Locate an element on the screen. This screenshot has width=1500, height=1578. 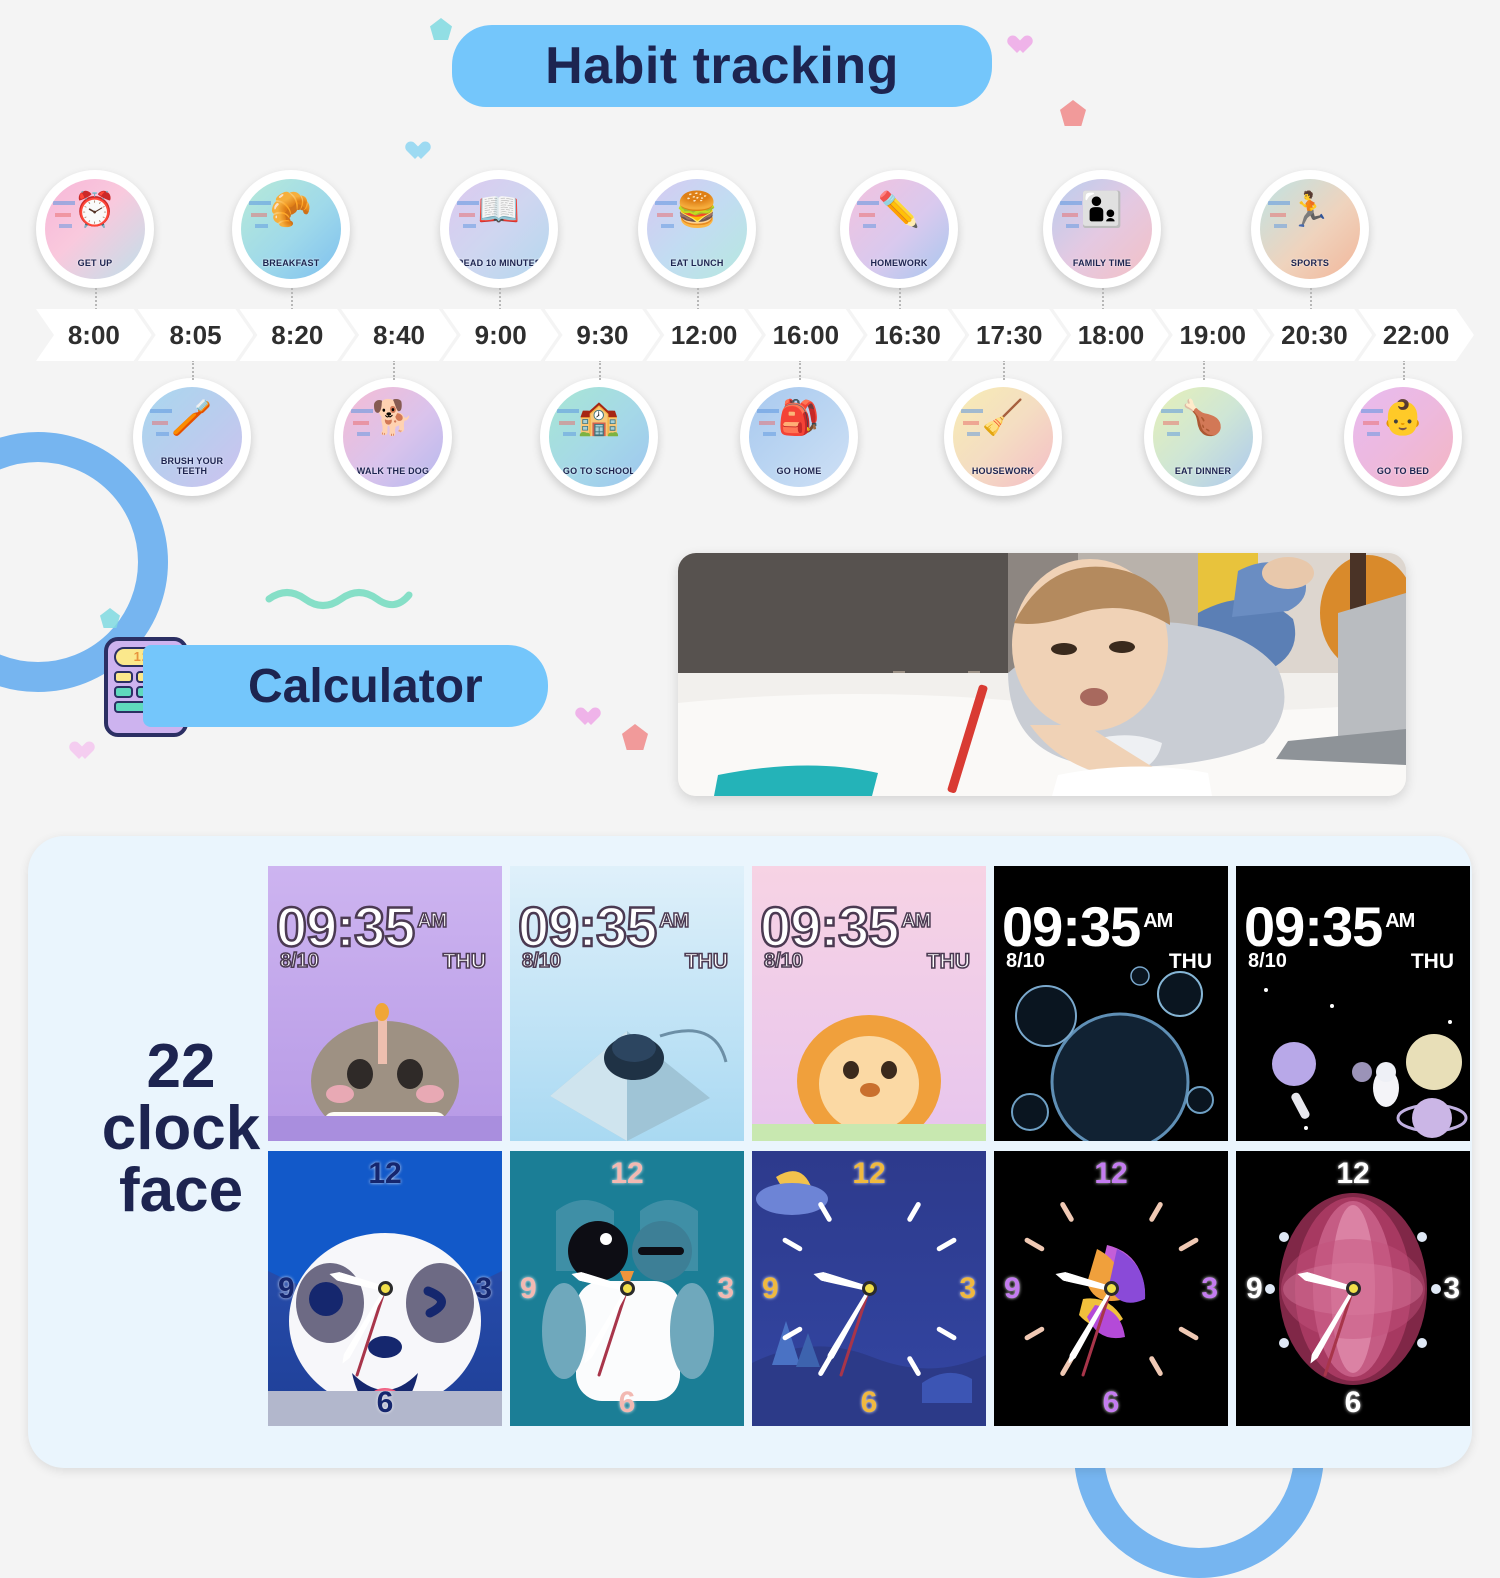
clock-count-word-clock: clock is located at coordinates (181, 1128).